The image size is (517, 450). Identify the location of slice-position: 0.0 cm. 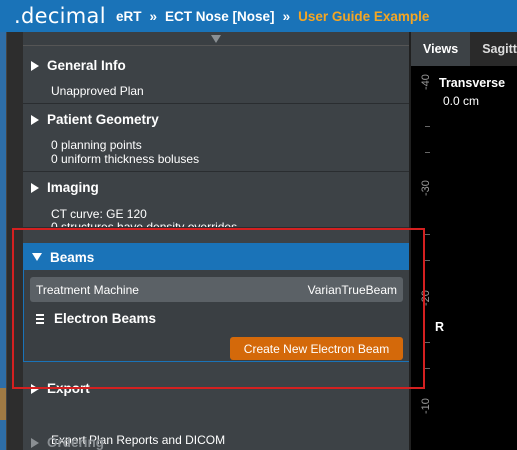
(461, 101).